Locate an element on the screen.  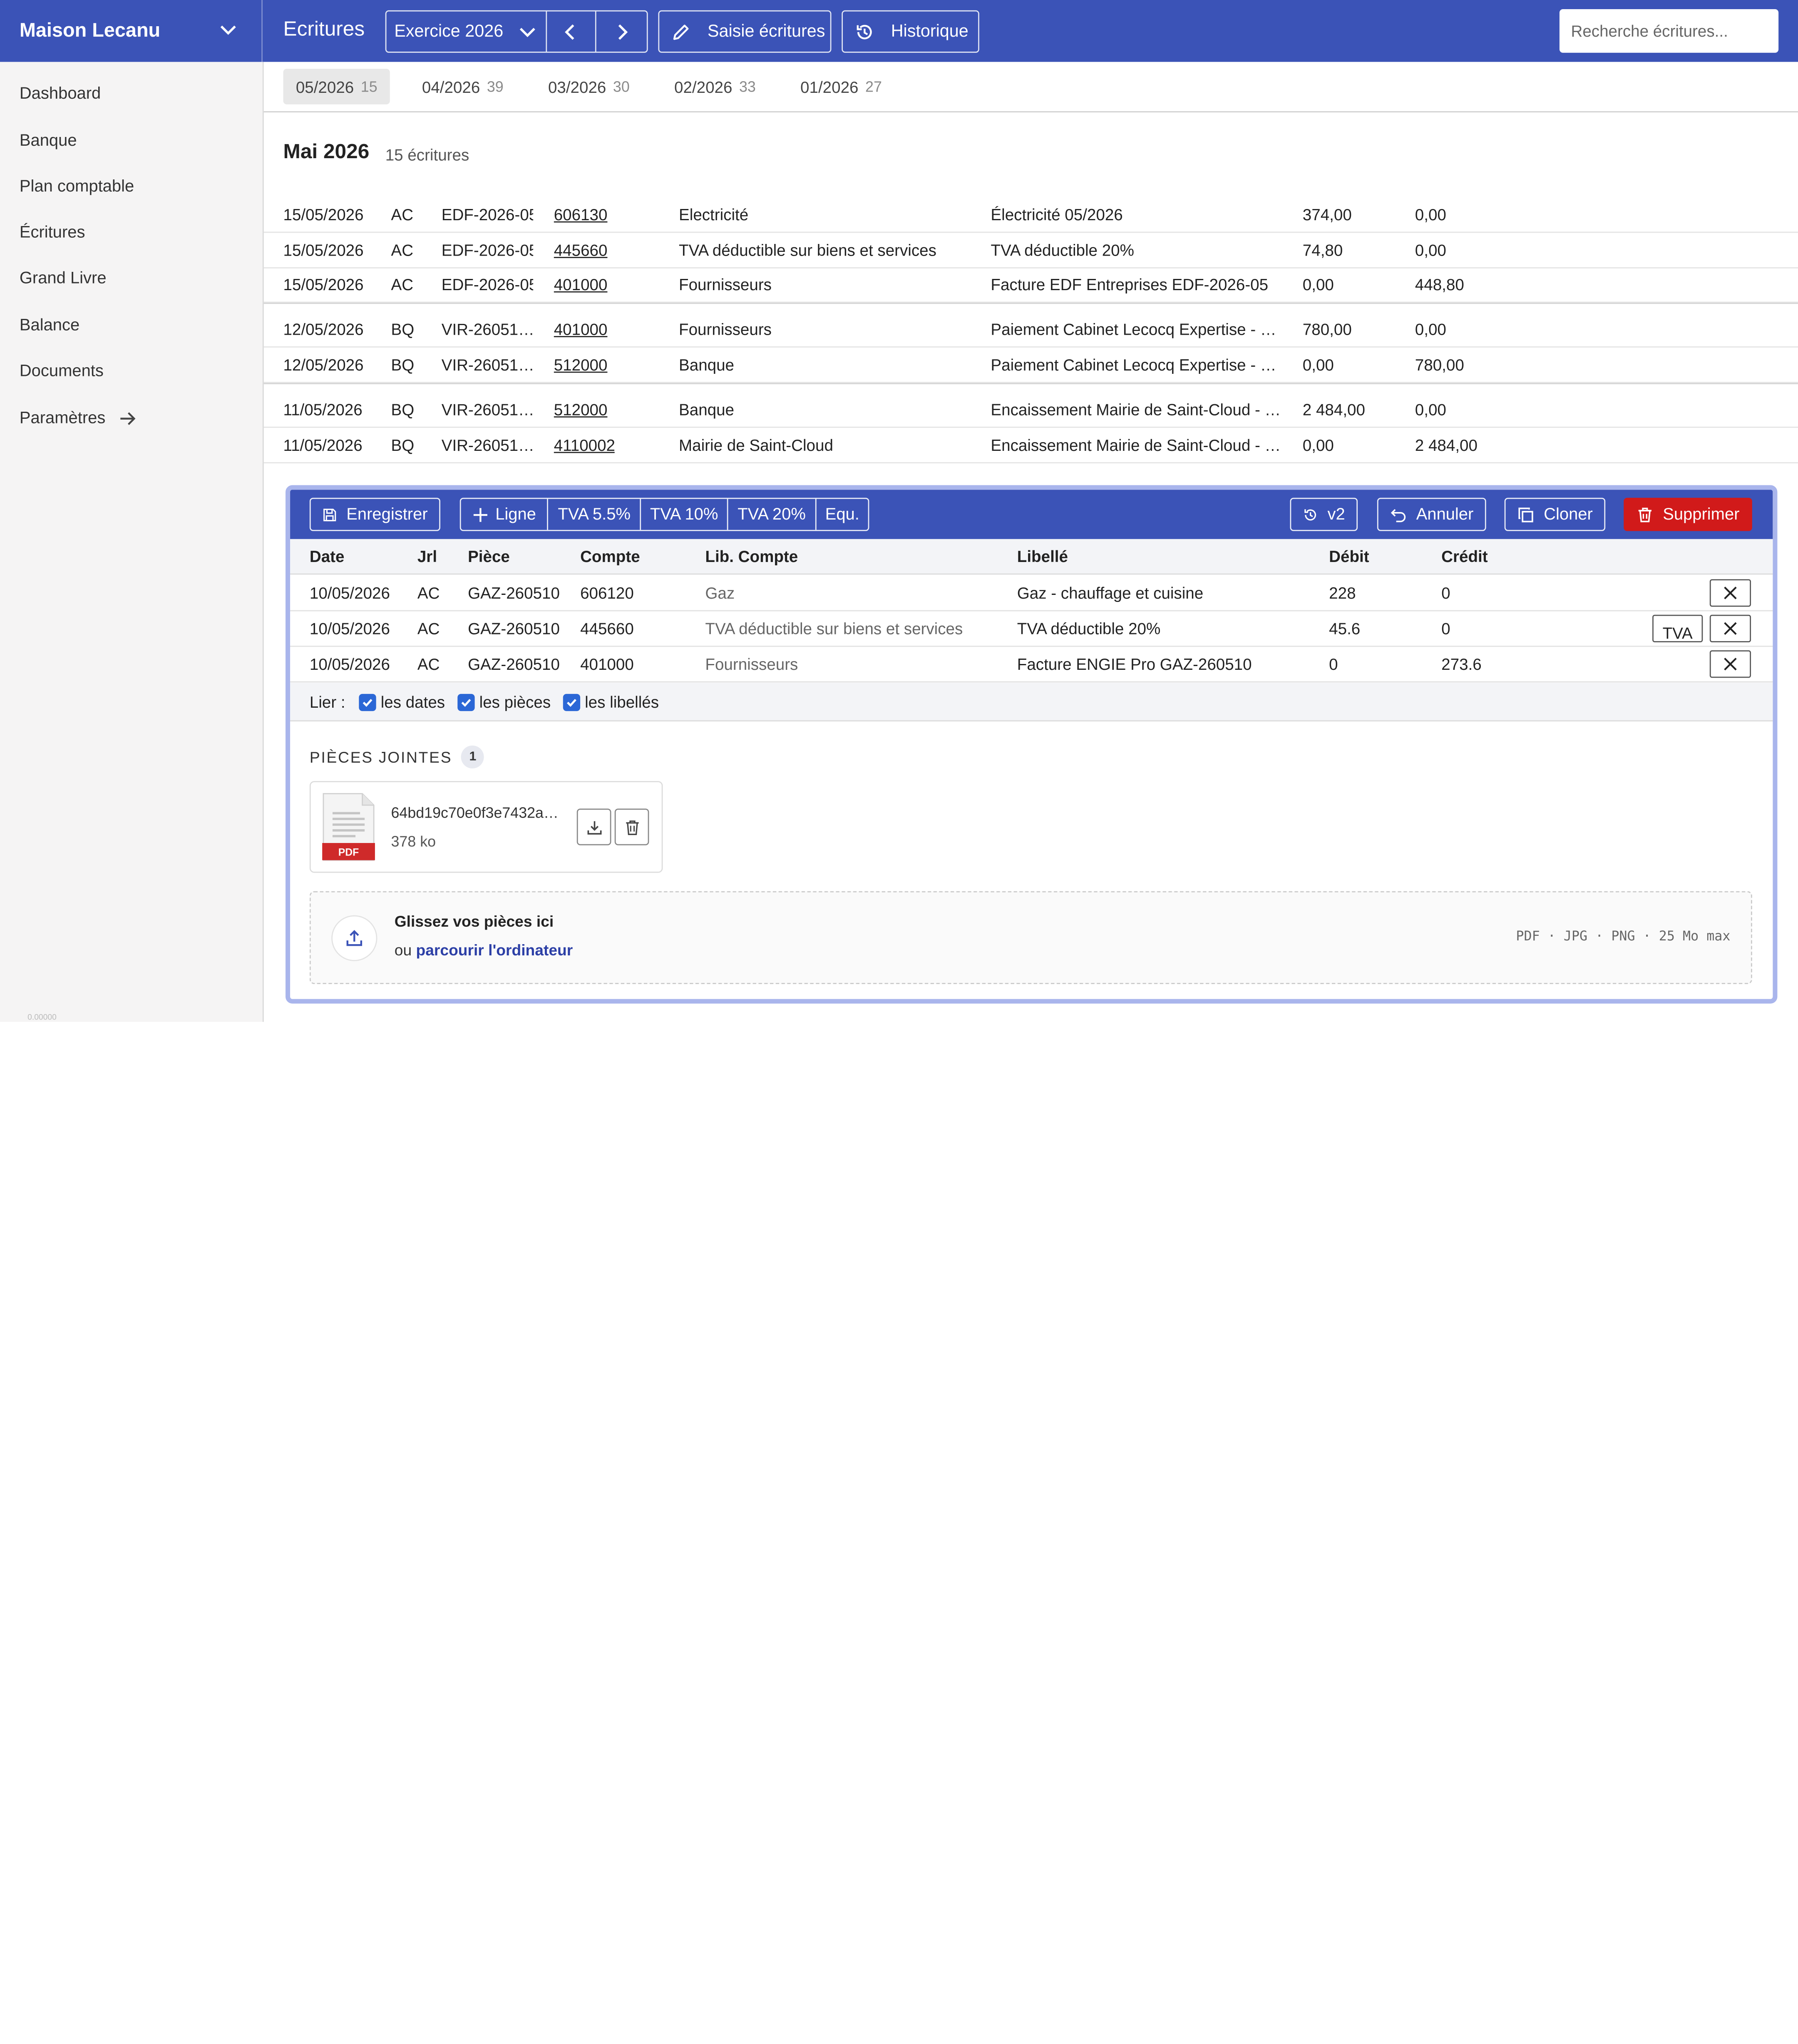
add-line-button: Ligne is located at coordinates (505, 514).